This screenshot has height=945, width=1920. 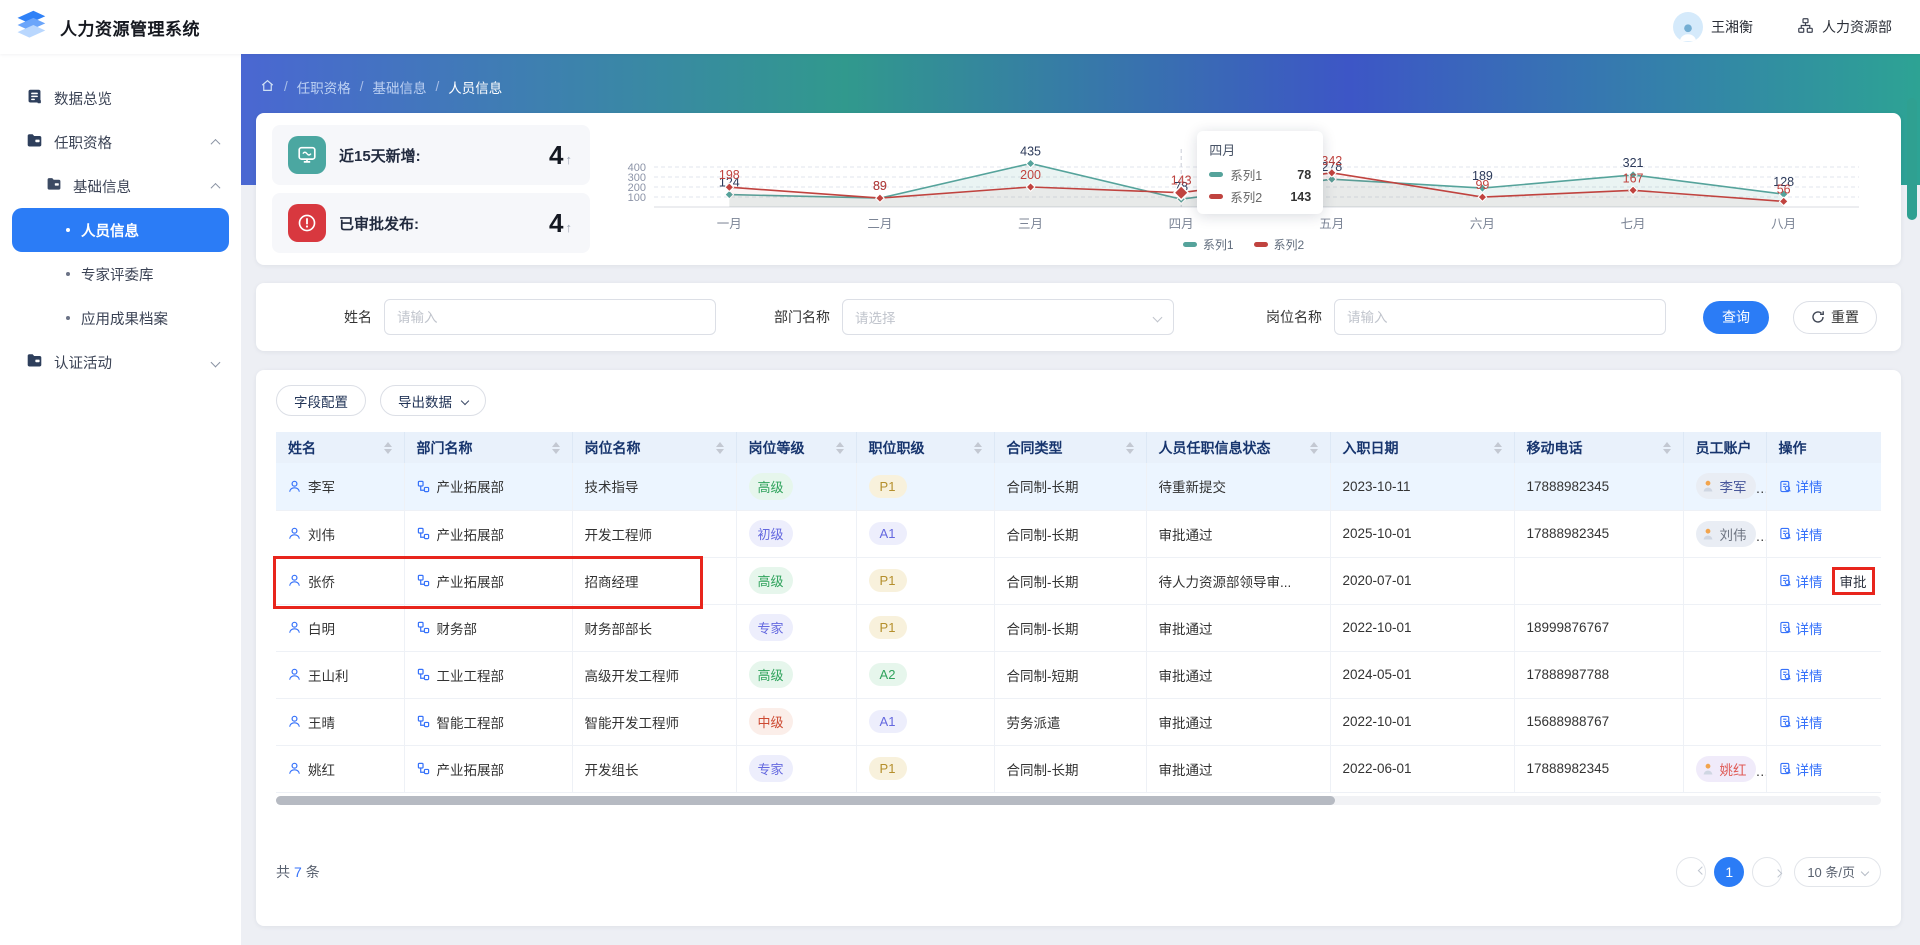 I want to click on svg-text: 435, so click(x=1030, y=152).